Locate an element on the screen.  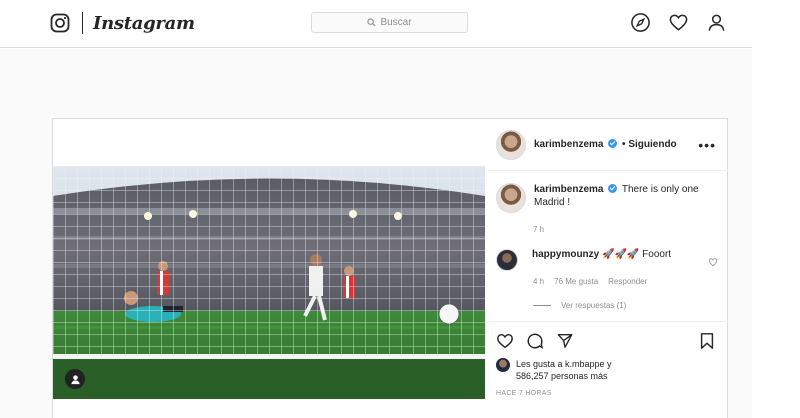
nav-icon-group is located at coordinates (678, 22).